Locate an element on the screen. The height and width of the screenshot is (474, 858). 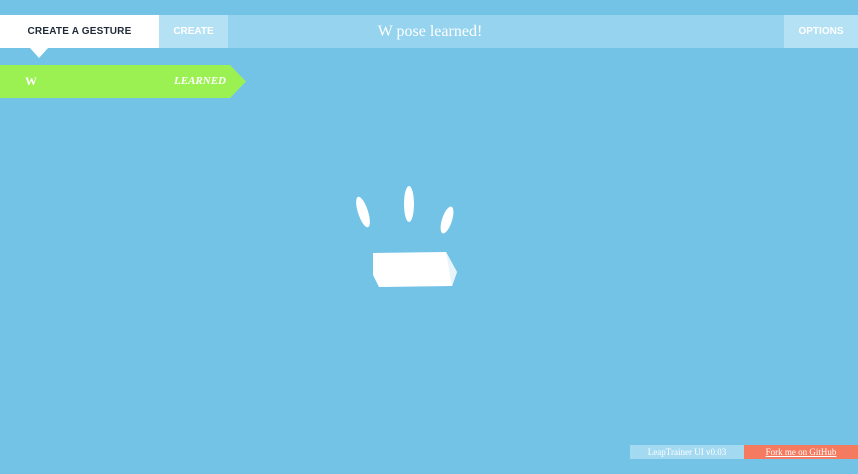
tab-create: CREATE is located at coordinates (193, 31).